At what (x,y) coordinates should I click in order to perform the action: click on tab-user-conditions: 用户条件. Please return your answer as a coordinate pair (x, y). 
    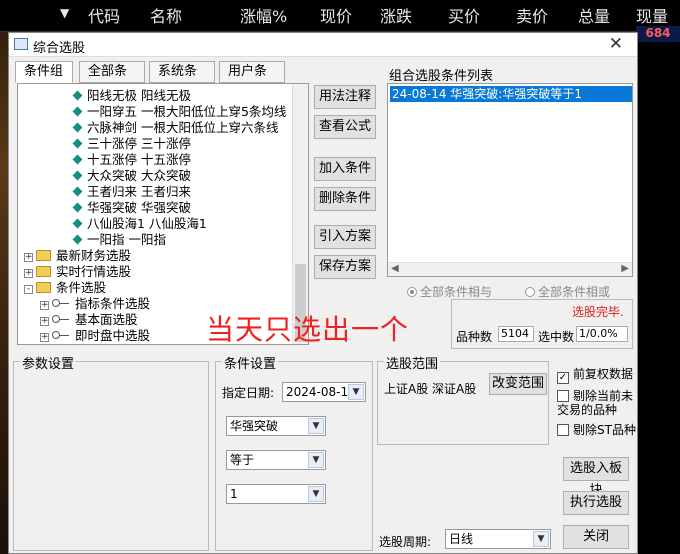
    Looking at the image, I should click on (252, 80).